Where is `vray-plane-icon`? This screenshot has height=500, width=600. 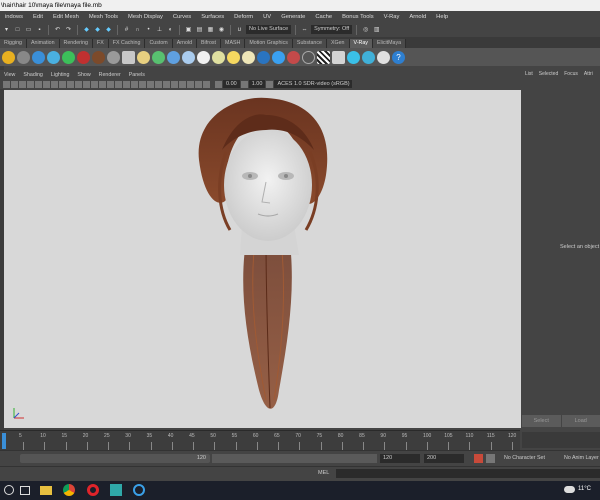
vray-plane-icon is located at coordinates (128, 57).